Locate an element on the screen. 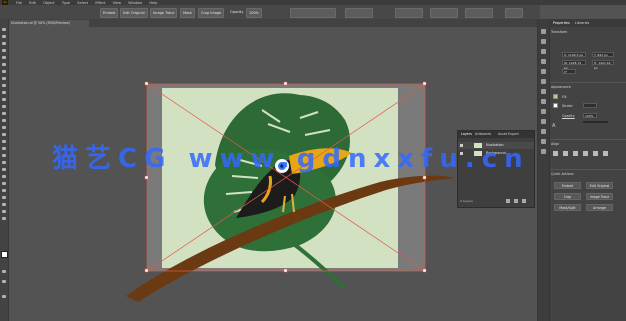 The image size is (626, 321). properties-tabs: Properties Libraries is located at coordinates (587, 23).